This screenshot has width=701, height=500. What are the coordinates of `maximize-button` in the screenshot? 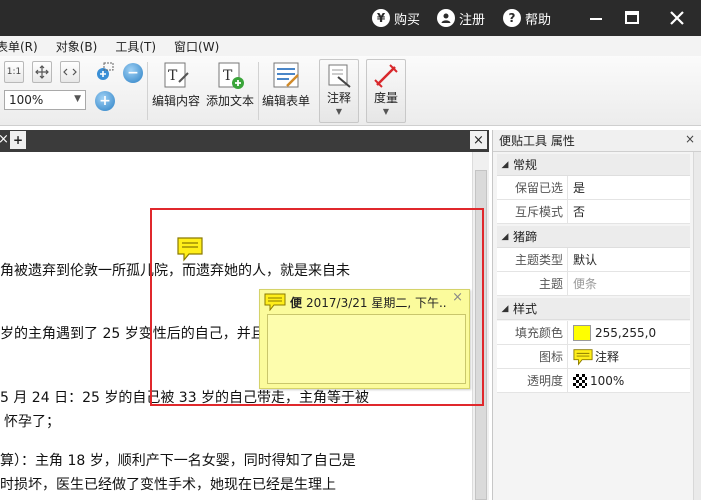 It's located at (632, 18).